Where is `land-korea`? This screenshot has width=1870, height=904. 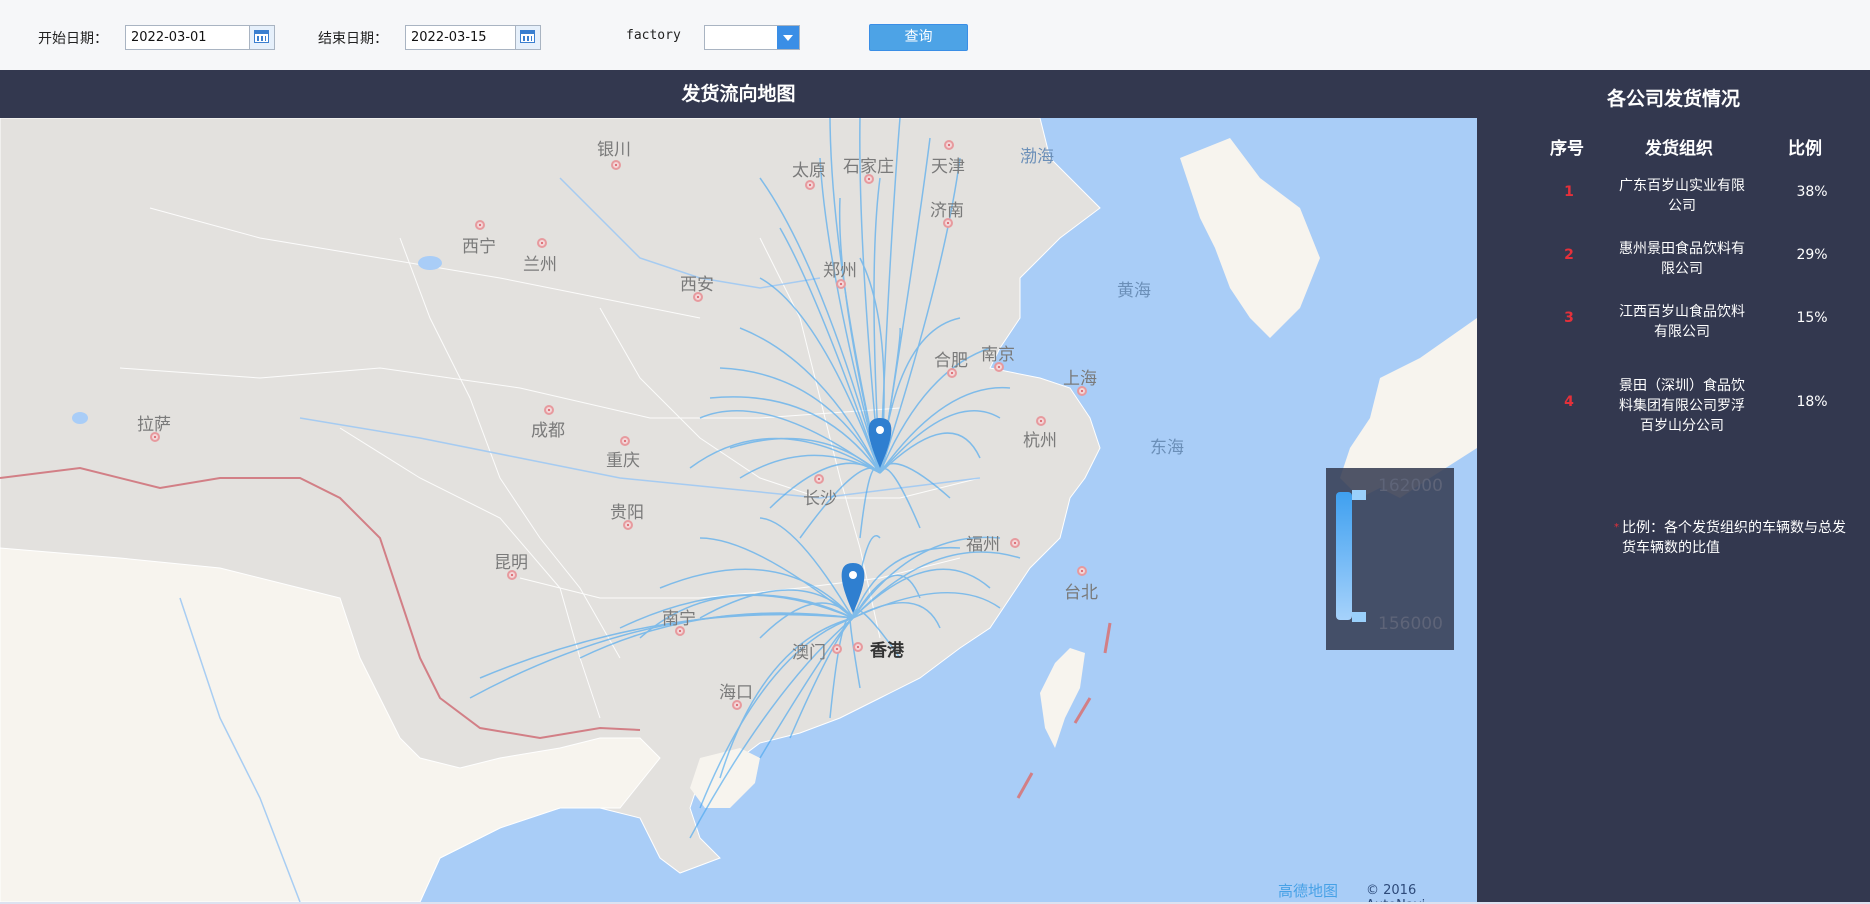
land-korea is located at coordinates (1250, 238).